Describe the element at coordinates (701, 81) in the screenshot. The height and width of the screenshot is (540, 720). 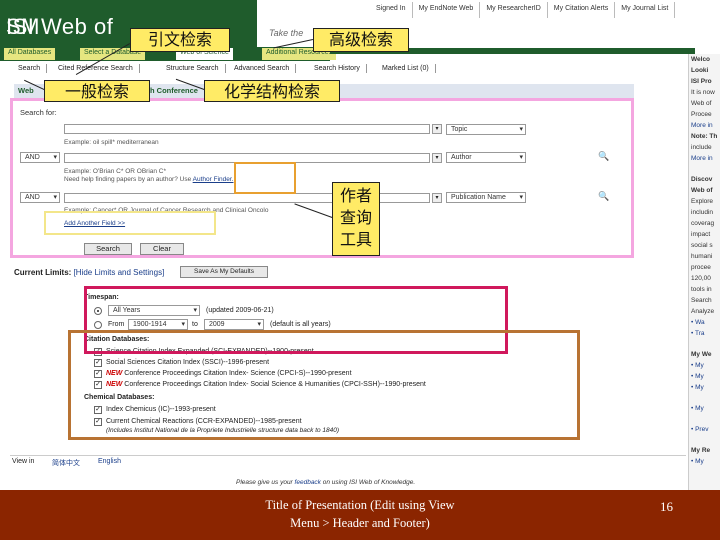
I see `sidebar-line: ISI Pro` at that location.